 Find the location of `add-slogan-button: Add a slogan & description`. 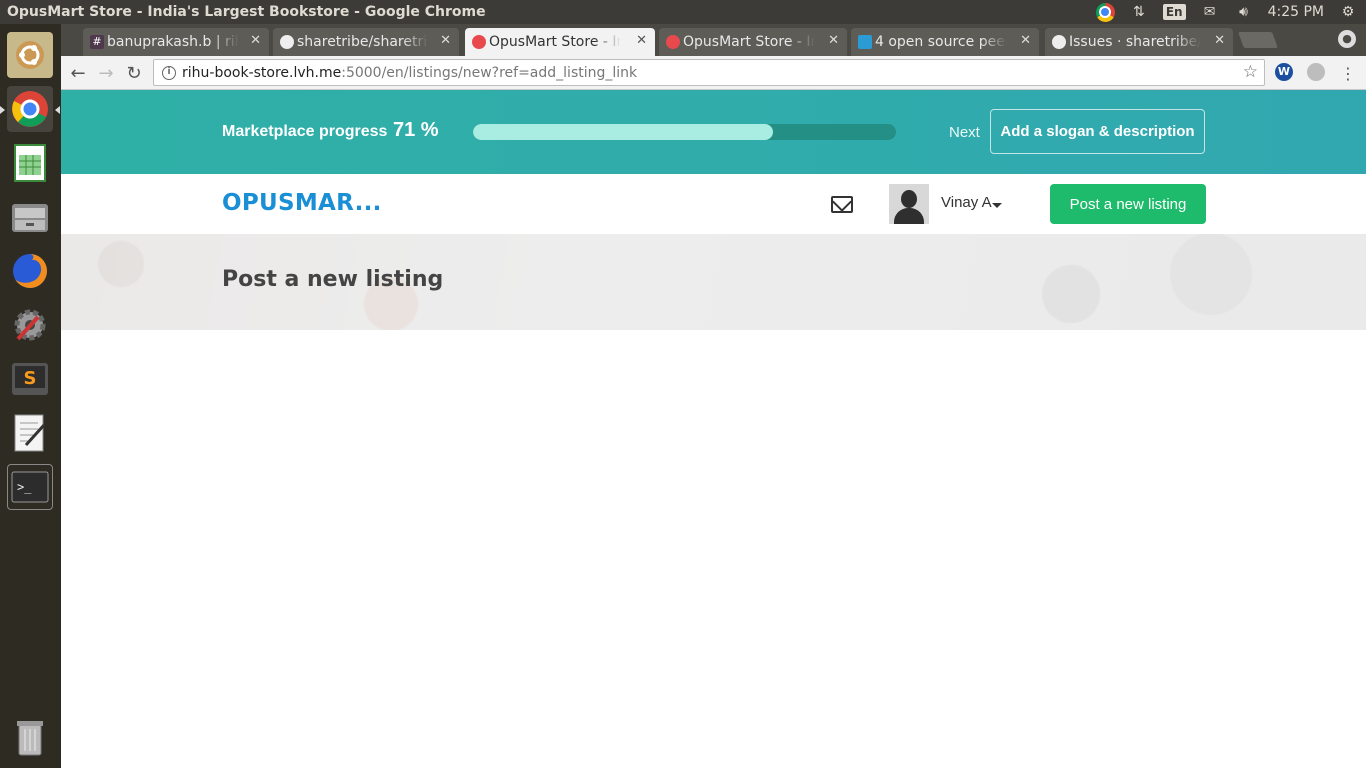

add-slogan-button: Add a slogan & description is located at coordinates (1097, 131).